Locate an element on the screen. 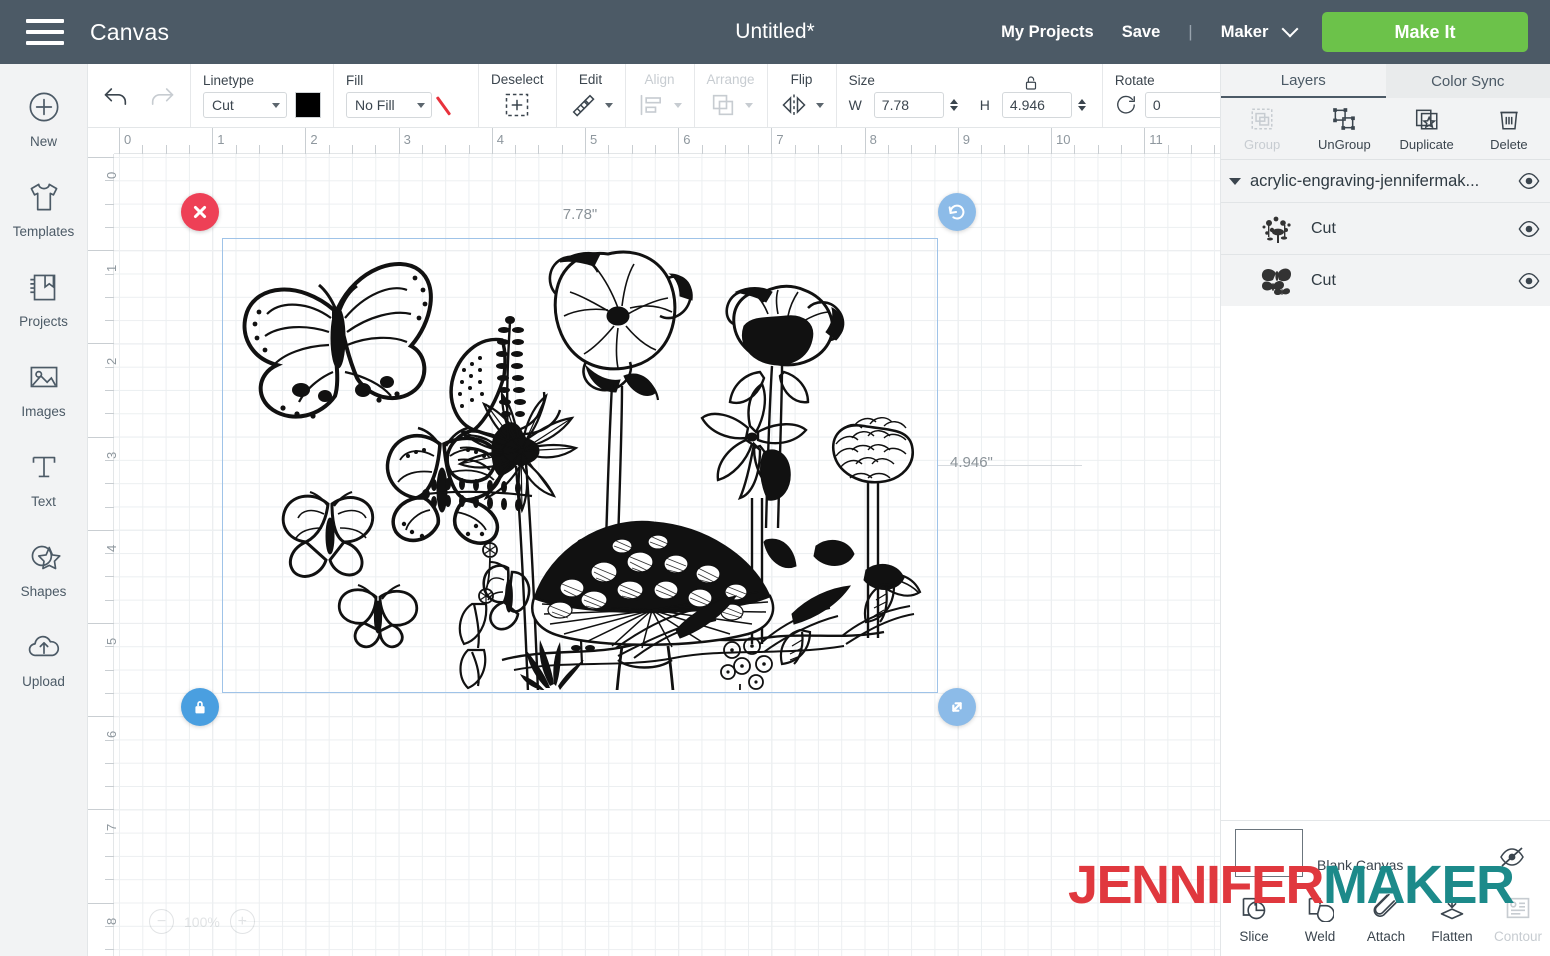 The image size is (1550, 956). fill-select: No Fill is located at coordinates (389, 105).